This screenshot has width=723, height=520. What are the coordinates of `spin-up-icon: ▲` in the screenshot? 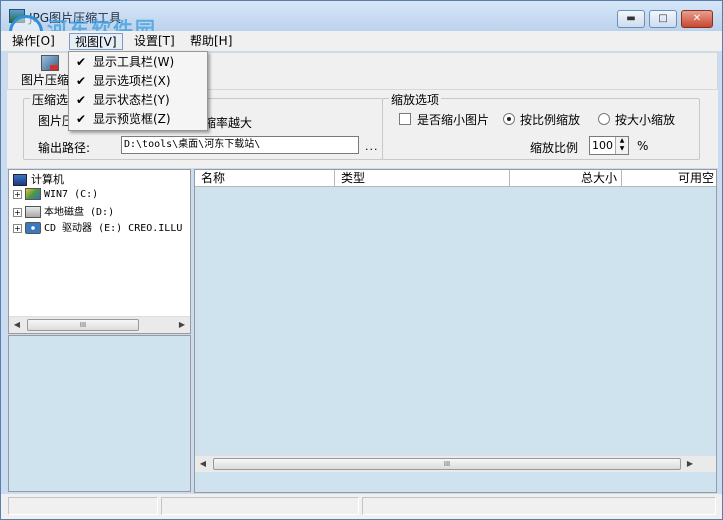 It's located at (622, 141).